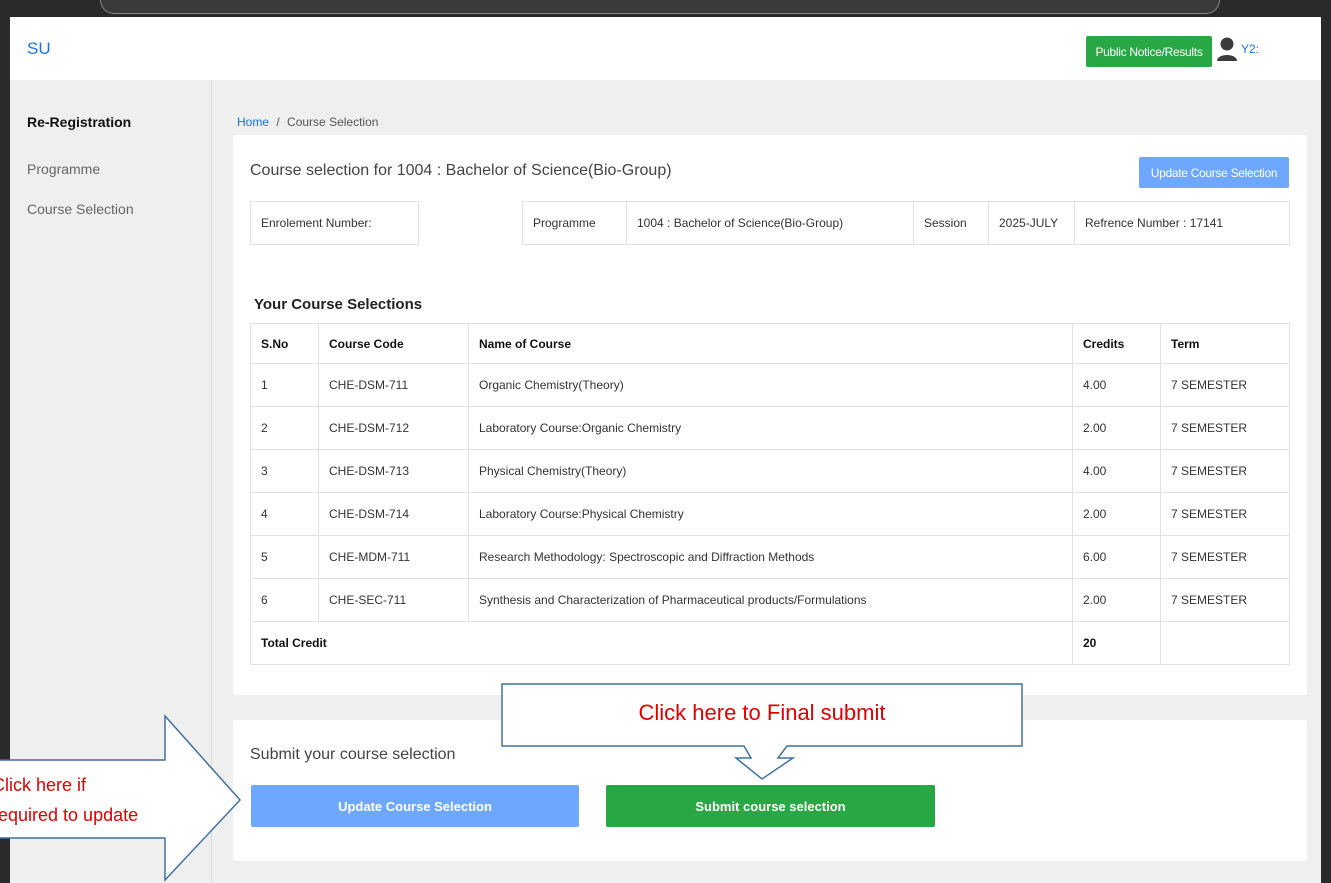  I want to click on cell-name: Physical Chemistry(Theory), so click(770, 471).